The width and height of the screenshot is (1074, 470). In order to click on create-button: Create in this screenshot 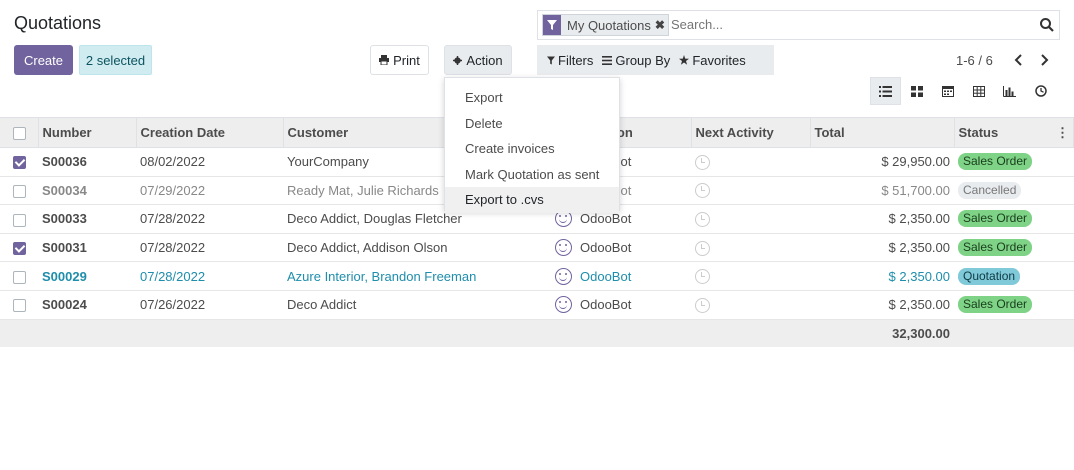, I will do `click(43, 60)`.